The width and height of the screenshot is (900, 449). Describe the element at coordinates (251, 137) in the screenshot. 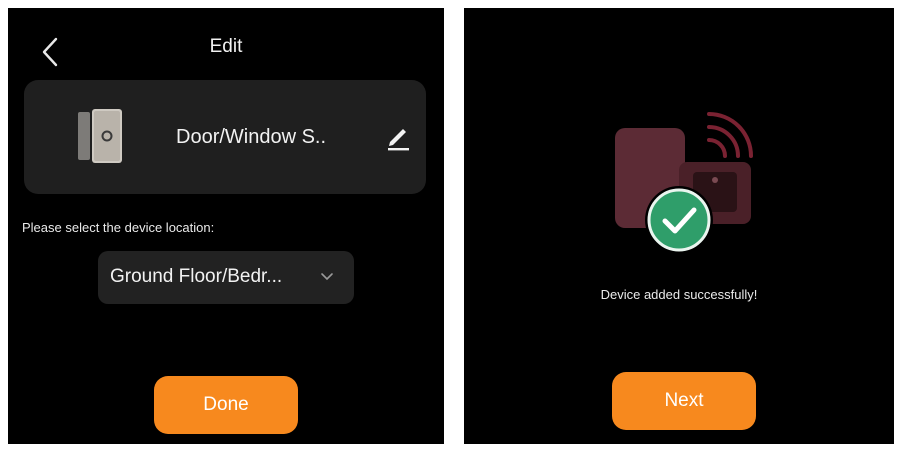

I see `device-name: Door/Window S..` at that location.